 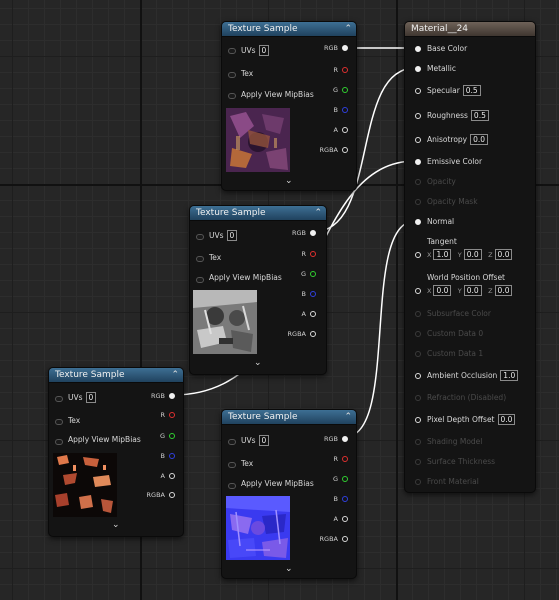 What do you see at coordinates (479, 115) in the screenshot?
I see `roughness-value-field: 0.5` at bounding box center [479, 115].